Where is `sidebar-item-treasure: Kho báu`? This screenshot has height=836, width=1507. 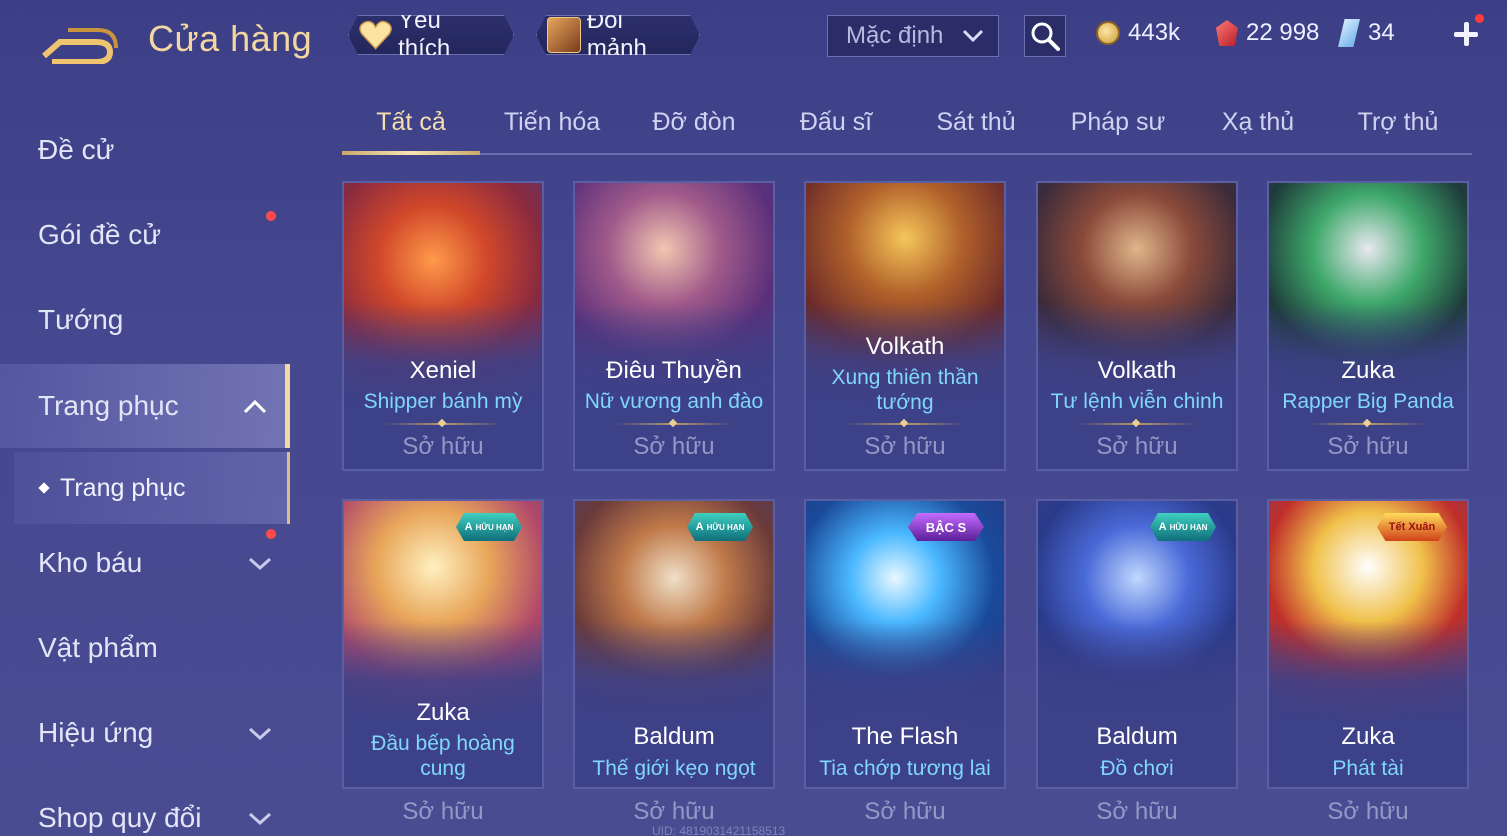
sidebar-item-treasure: Kho báu is located at coordinates (145, 563).